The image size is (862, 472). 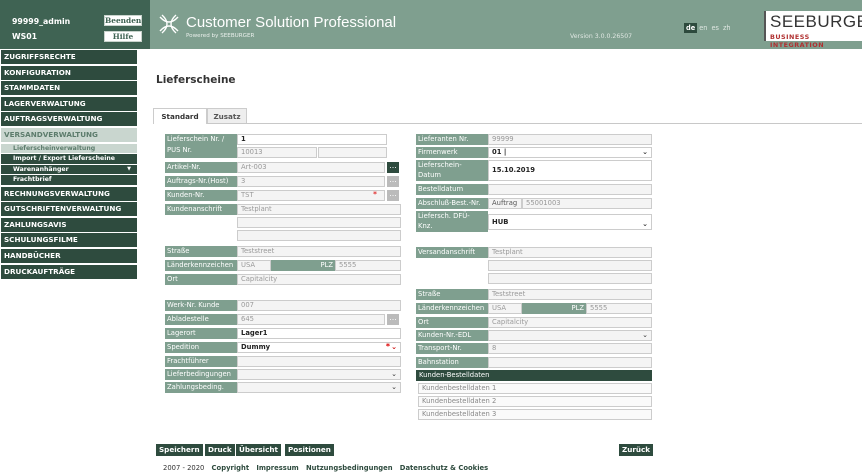 I want to click on land-field: USA, so click(x=254, y=265).